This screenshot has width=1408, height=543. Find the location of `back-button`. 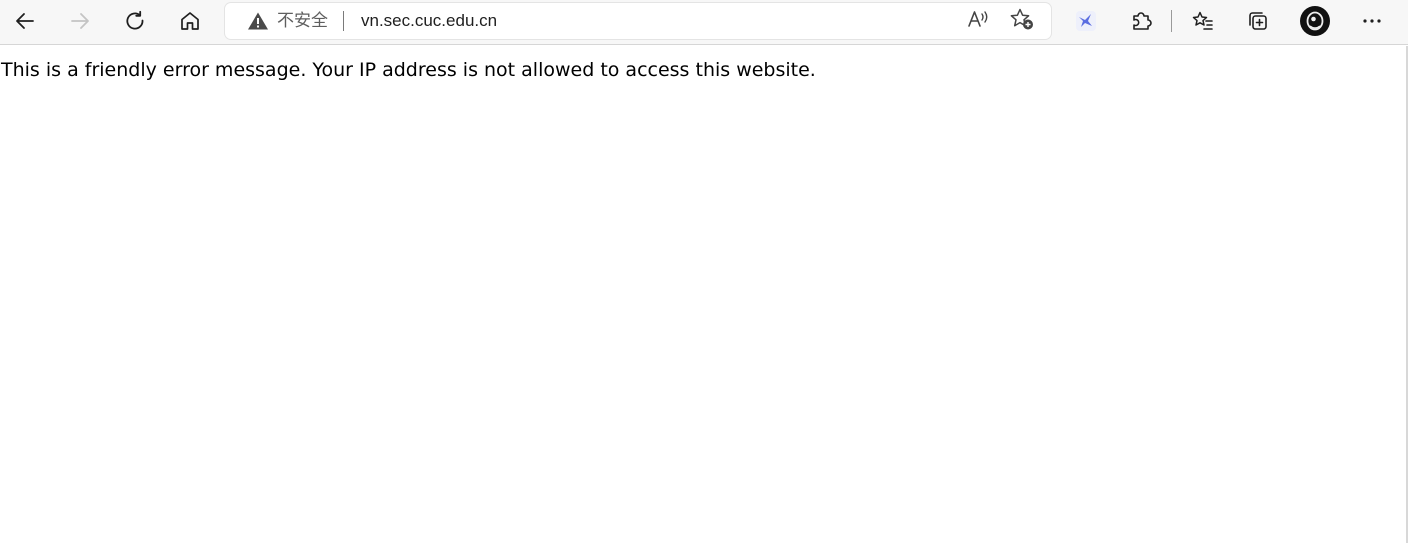

back-button is located at coordinates (25, 21).